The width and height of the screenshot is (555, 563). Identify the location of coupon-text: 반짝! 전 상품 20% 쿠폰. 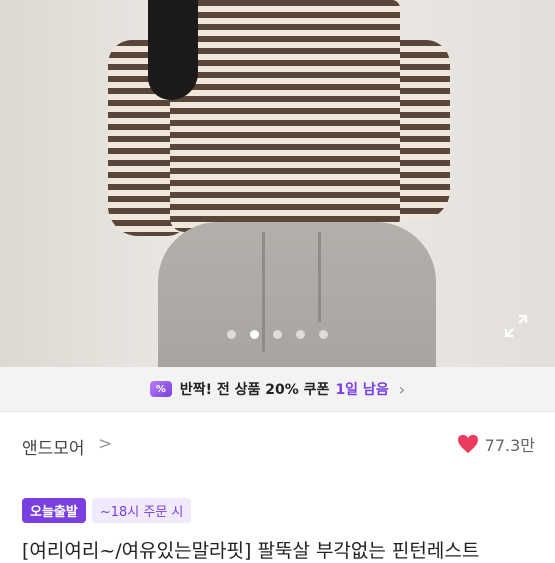
(254, 390).